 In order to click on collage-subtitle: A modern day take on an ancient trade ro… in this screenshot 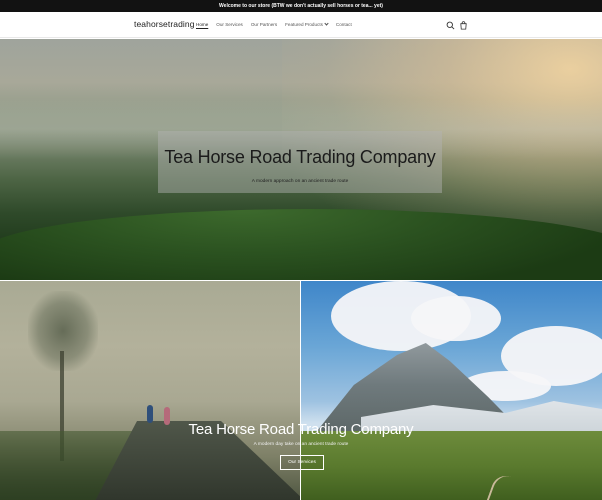, I will do `click(301, 444)`.